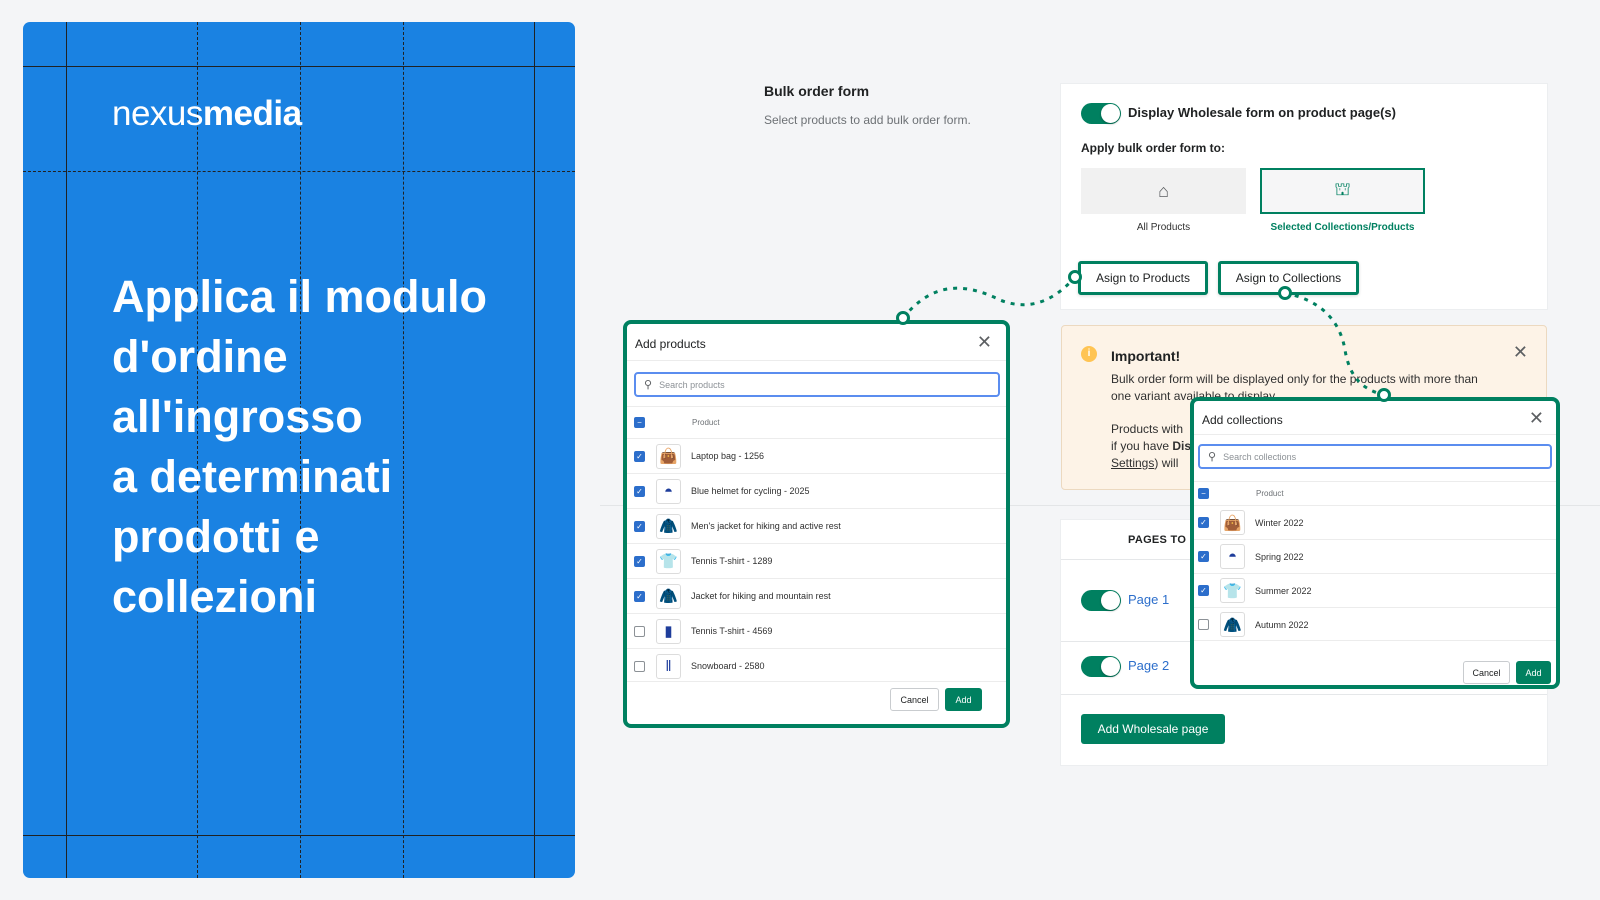  Describe the element at coordinates (989, 297) in the screenshot. I see `connector-products` at that location.